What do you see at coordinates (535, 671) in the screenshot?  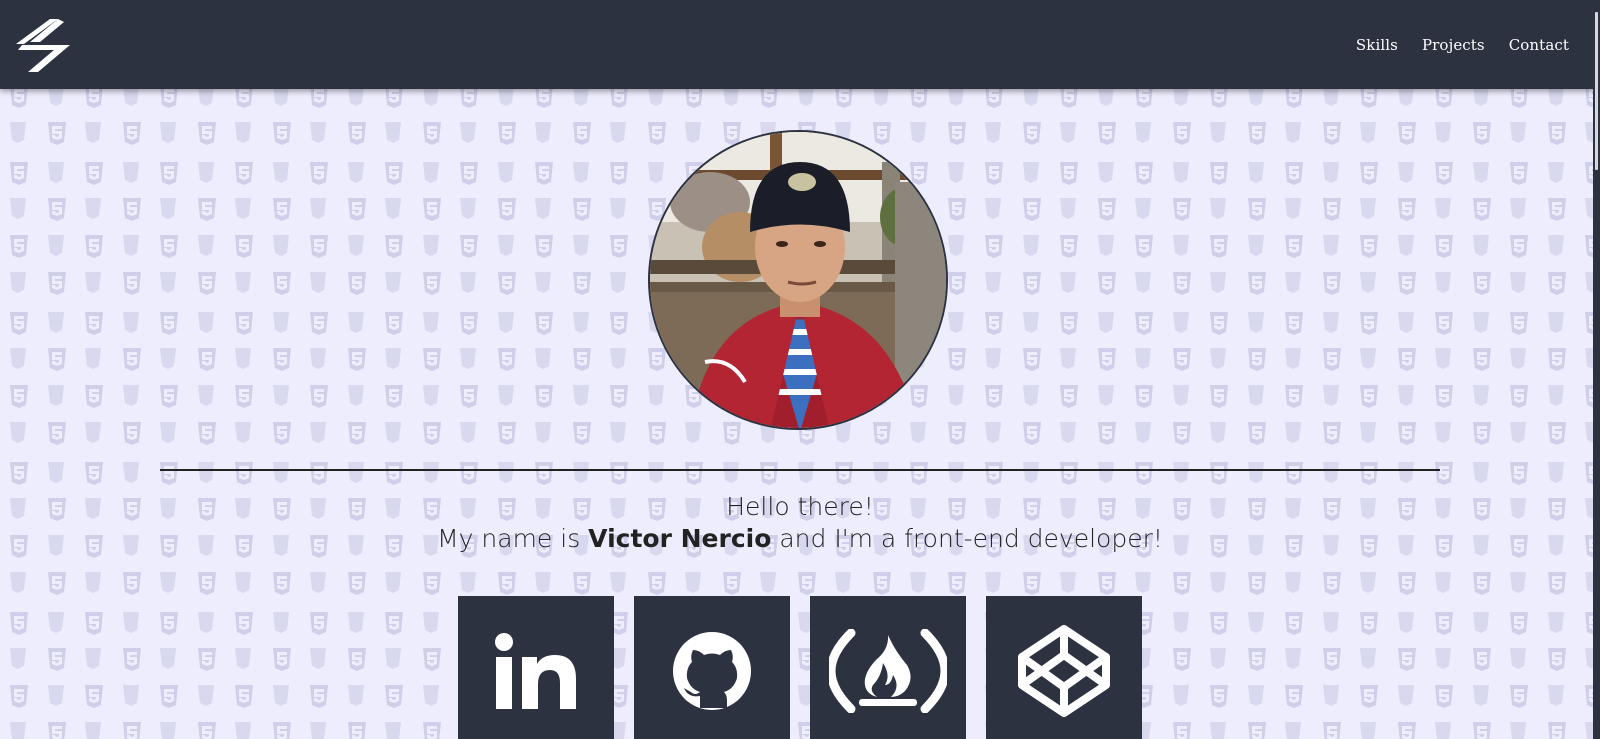 I see `linkedin-icon` at bounding box center [535, 671].